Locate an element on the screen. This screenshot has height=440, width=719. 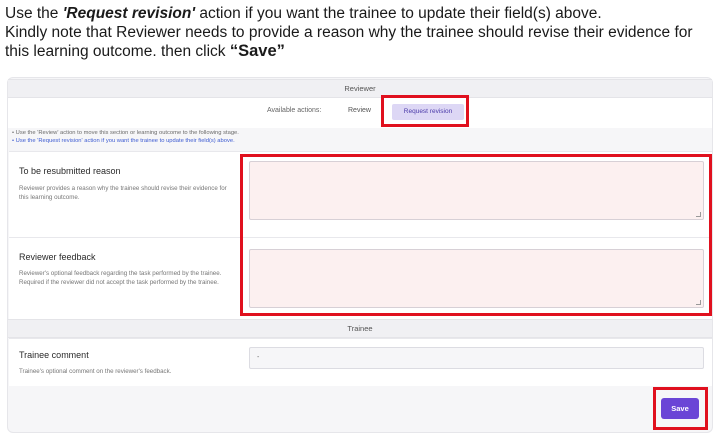
available-actions-label: Available actions: is located at coordinates (294, 110).